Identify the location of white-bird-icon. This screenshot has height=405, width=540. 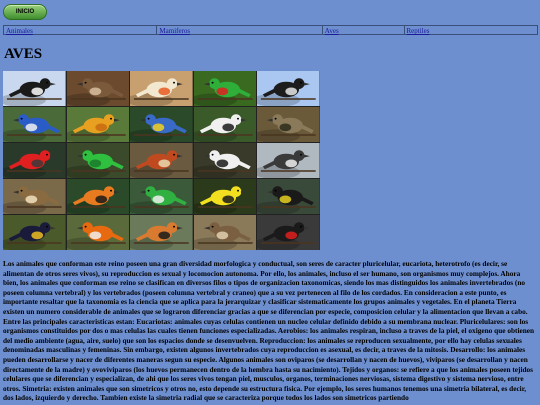
(225, 124).